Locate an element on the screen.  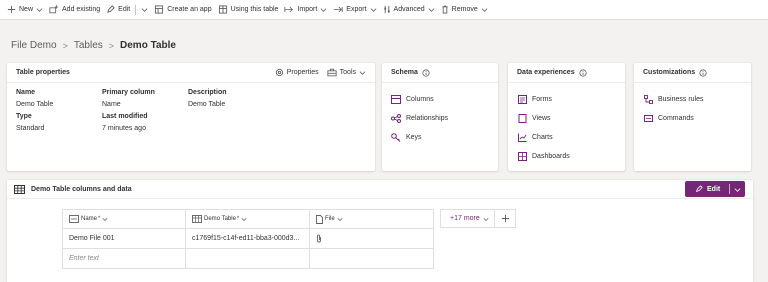
add-existing-icon is located at coordinates (54, 9).